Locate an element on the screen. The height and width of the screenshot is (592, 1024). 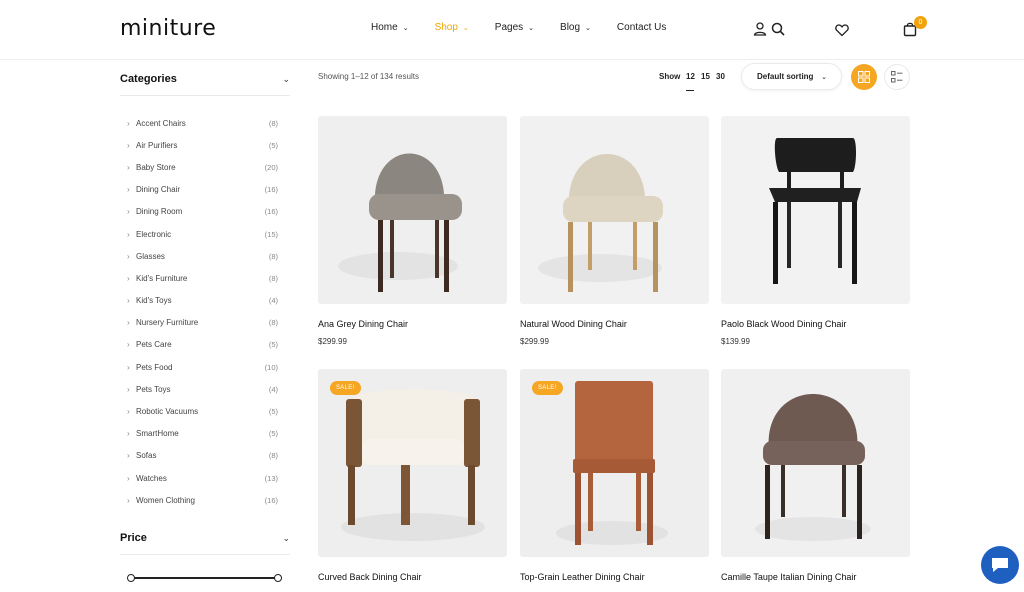
category-item: › Air Purifiers (5) is located at coordinates (200, 145).